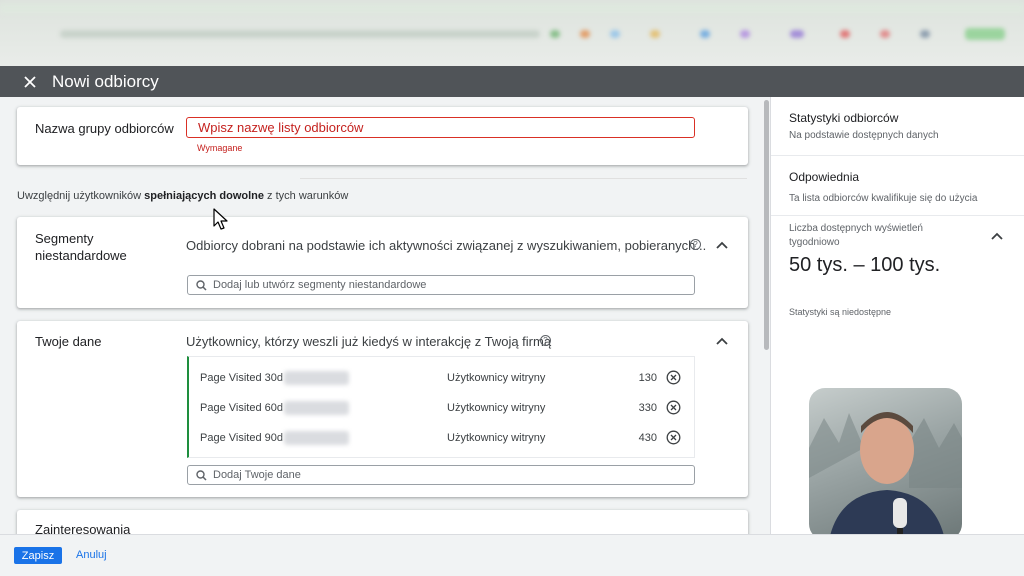 This screenshot has height=576, width=1024. Describe the element at coordinates (105, 81) in the screenshot. I see `dialog-title: Nowi odbiorcy` at that location.